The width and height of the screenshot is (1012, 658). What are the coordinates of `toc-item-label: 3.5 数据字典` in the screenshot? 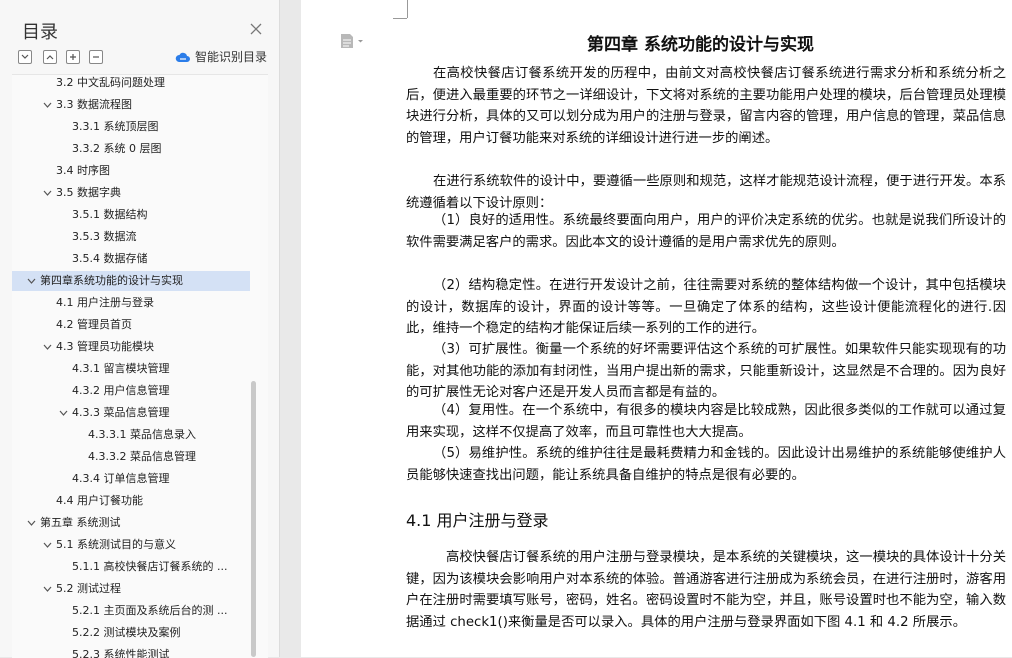 It's located at (88, 192).